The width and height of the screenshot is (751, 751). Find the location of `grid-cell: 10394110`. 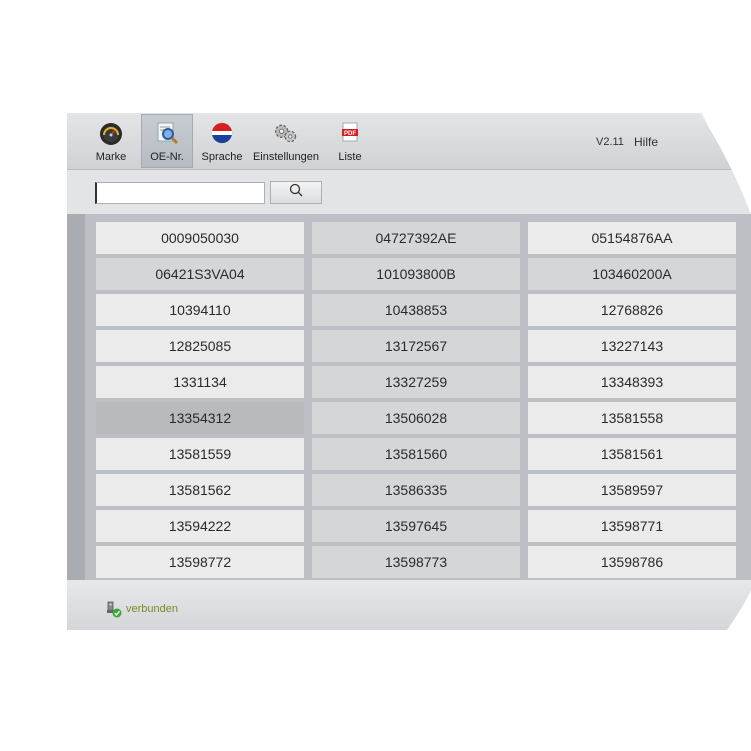

grid-cell: 10394110 is located at coordinates (200, 310).